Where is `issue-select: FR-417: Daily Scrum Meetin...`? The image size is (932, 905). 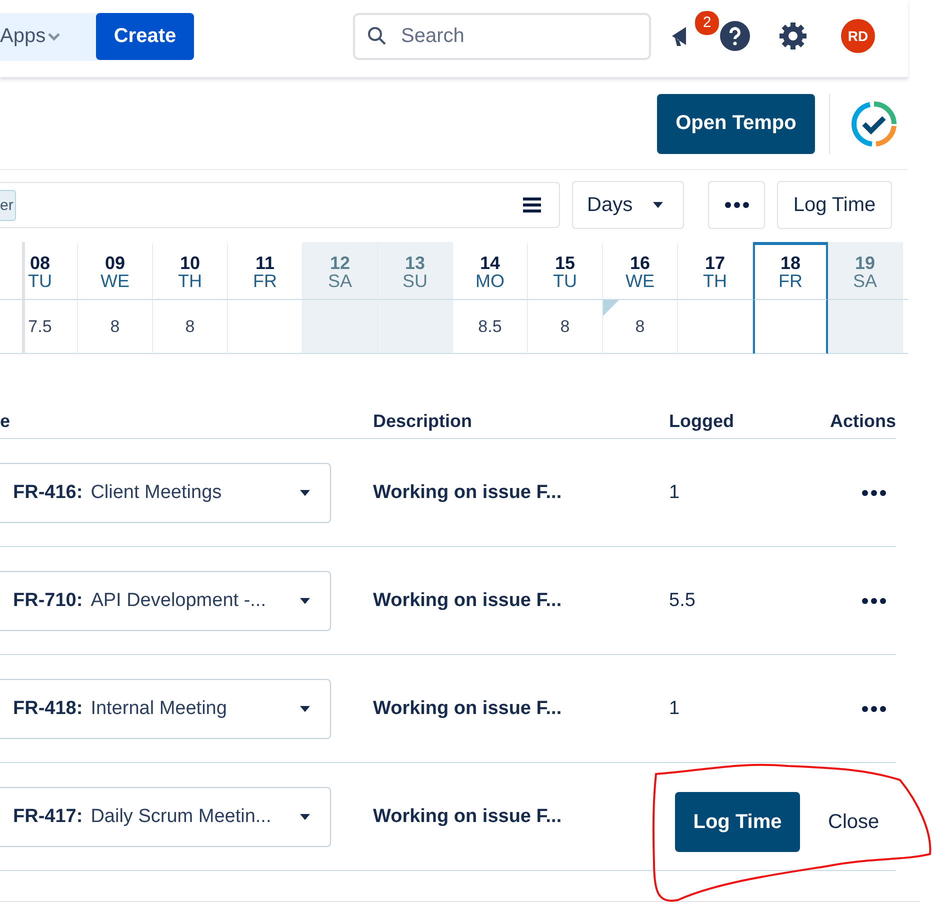 issue-select: FR-417: Daily Scrum Meetin... is located at coordinates (165, 816).